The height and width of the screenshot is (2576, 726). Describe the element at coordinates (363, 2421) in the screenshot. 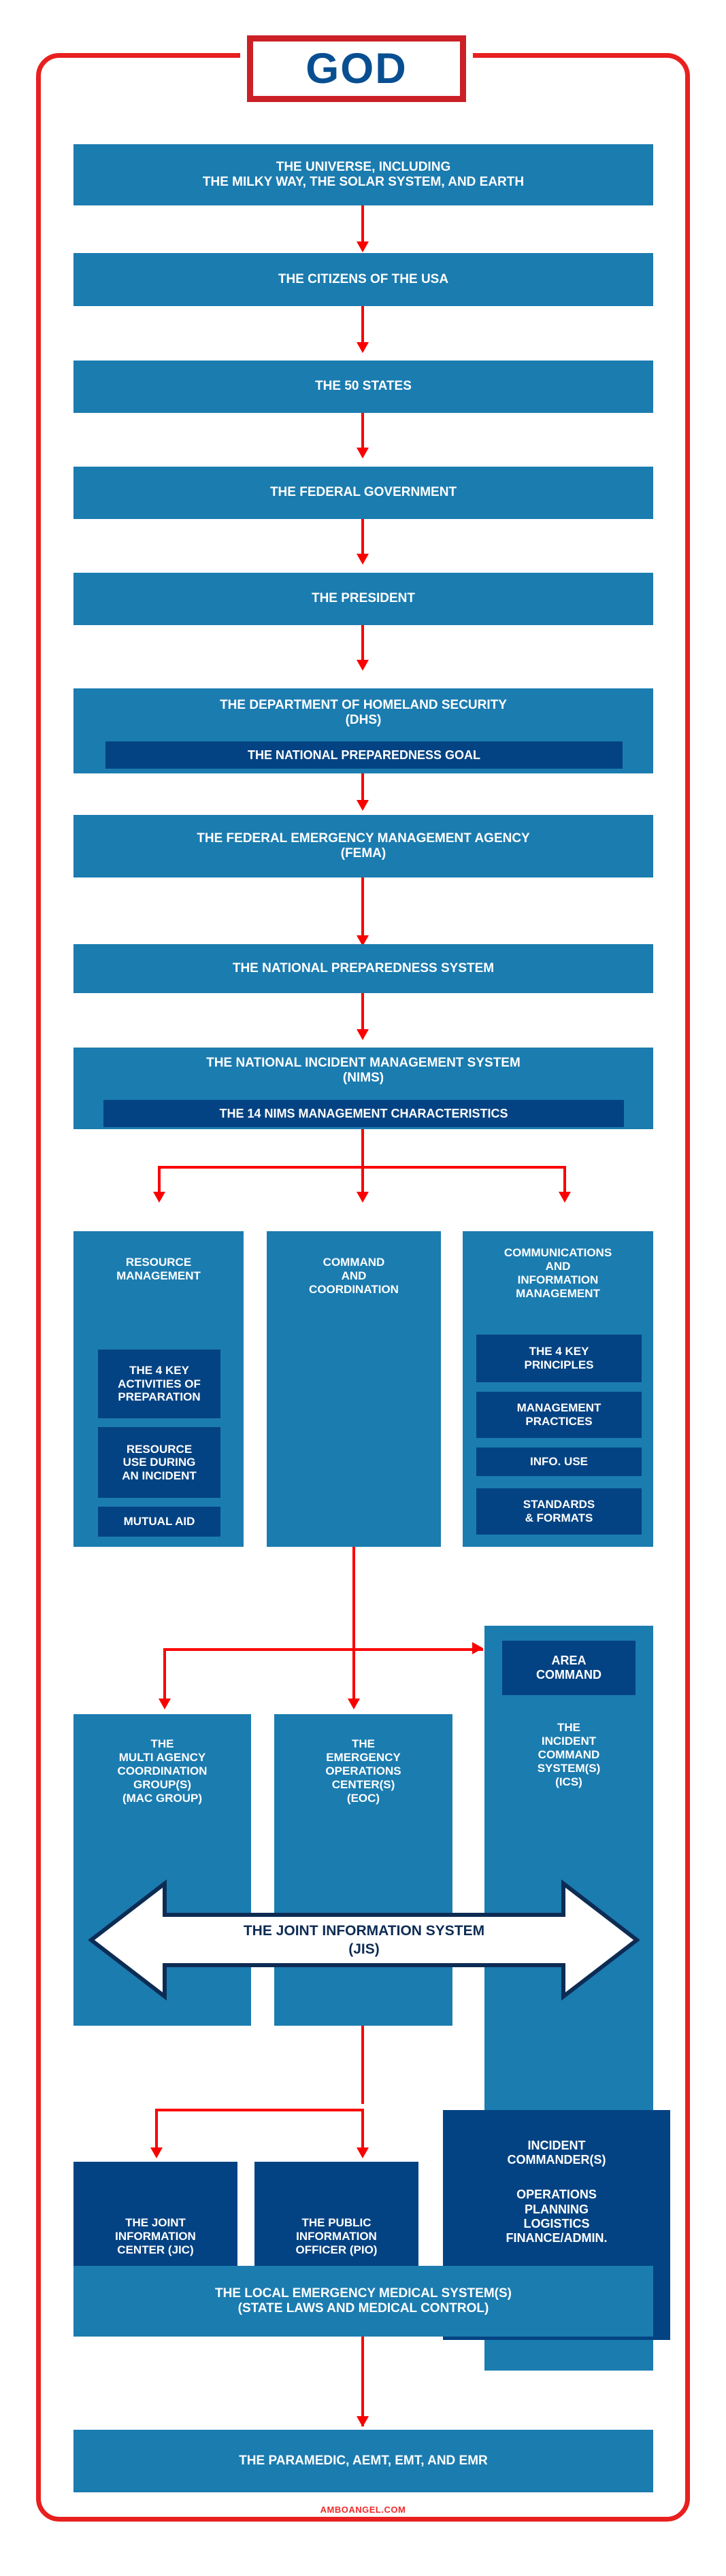

I see `arrow-ems-to-providers-head` at that location.